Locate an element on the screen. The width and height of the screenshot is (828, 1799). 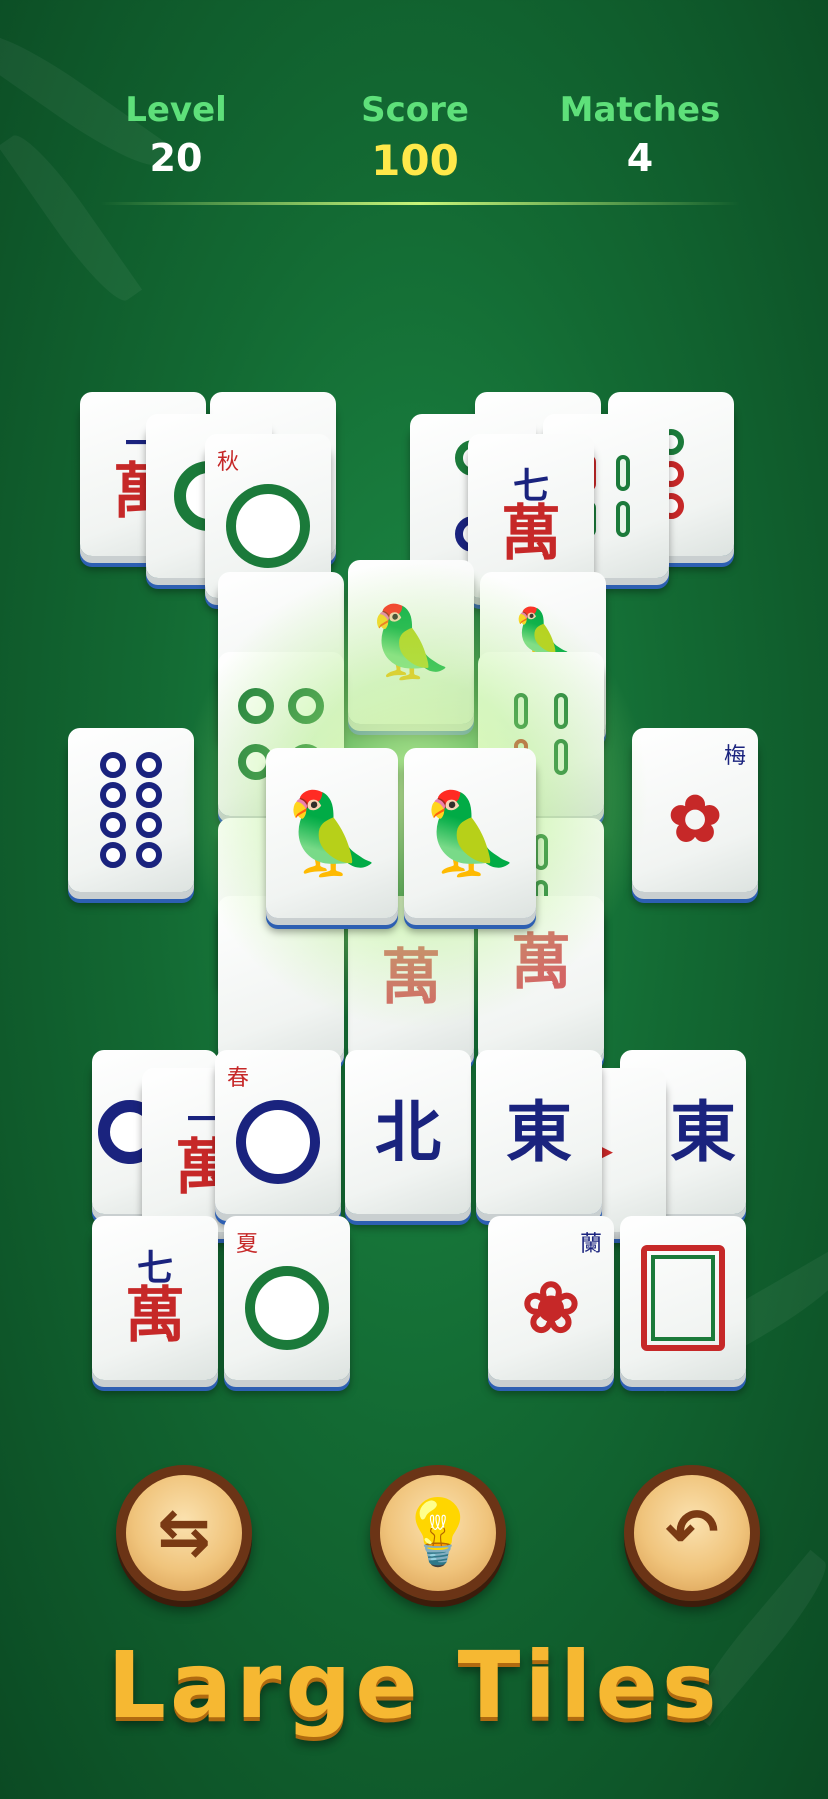
lotus-flower-icon is located at coordinates (287, 1308).